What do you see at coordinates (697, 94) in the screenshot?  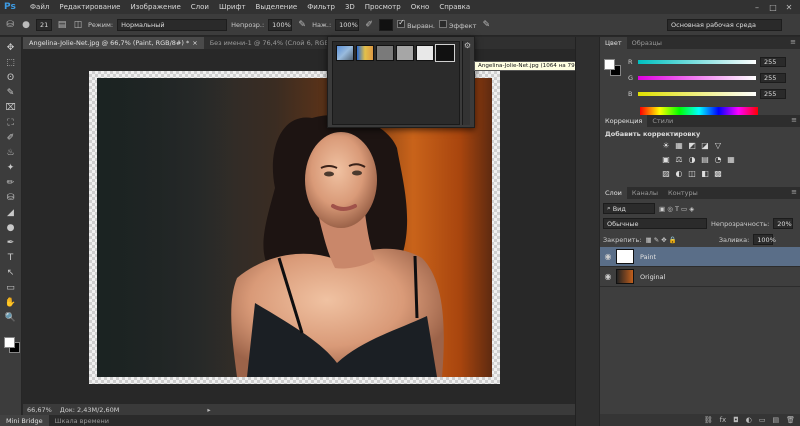 I see `b-track` at bounding box center [697, 94].